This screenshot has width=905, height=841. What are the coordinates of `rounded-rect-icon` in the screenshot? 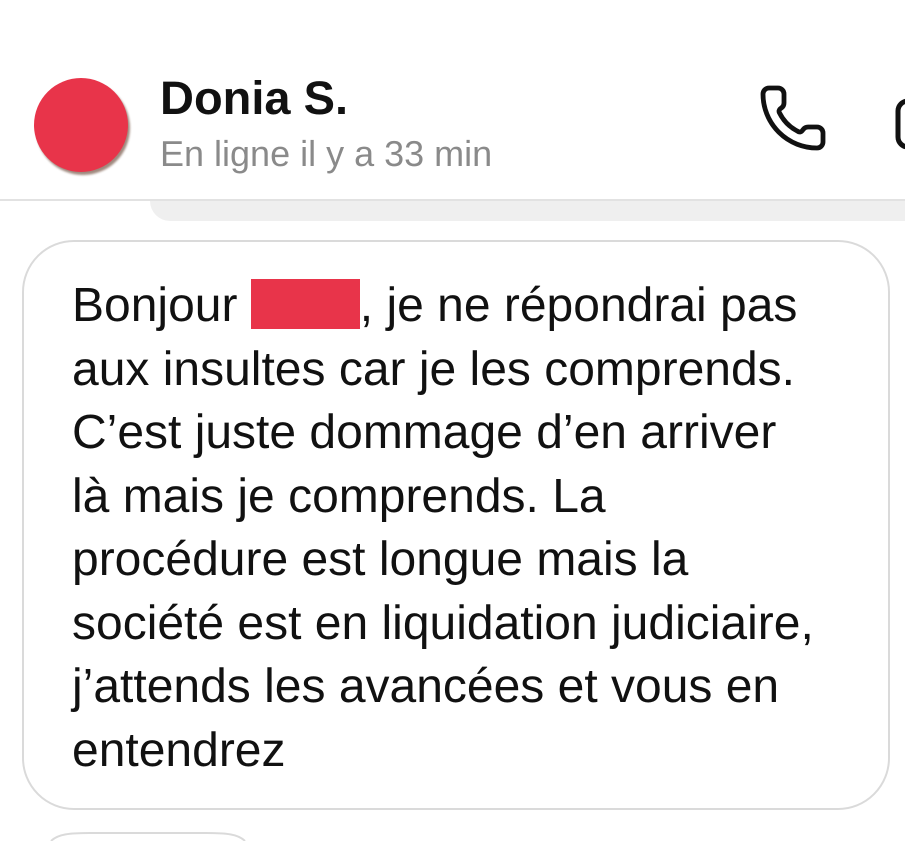 It's located at (900, 124).